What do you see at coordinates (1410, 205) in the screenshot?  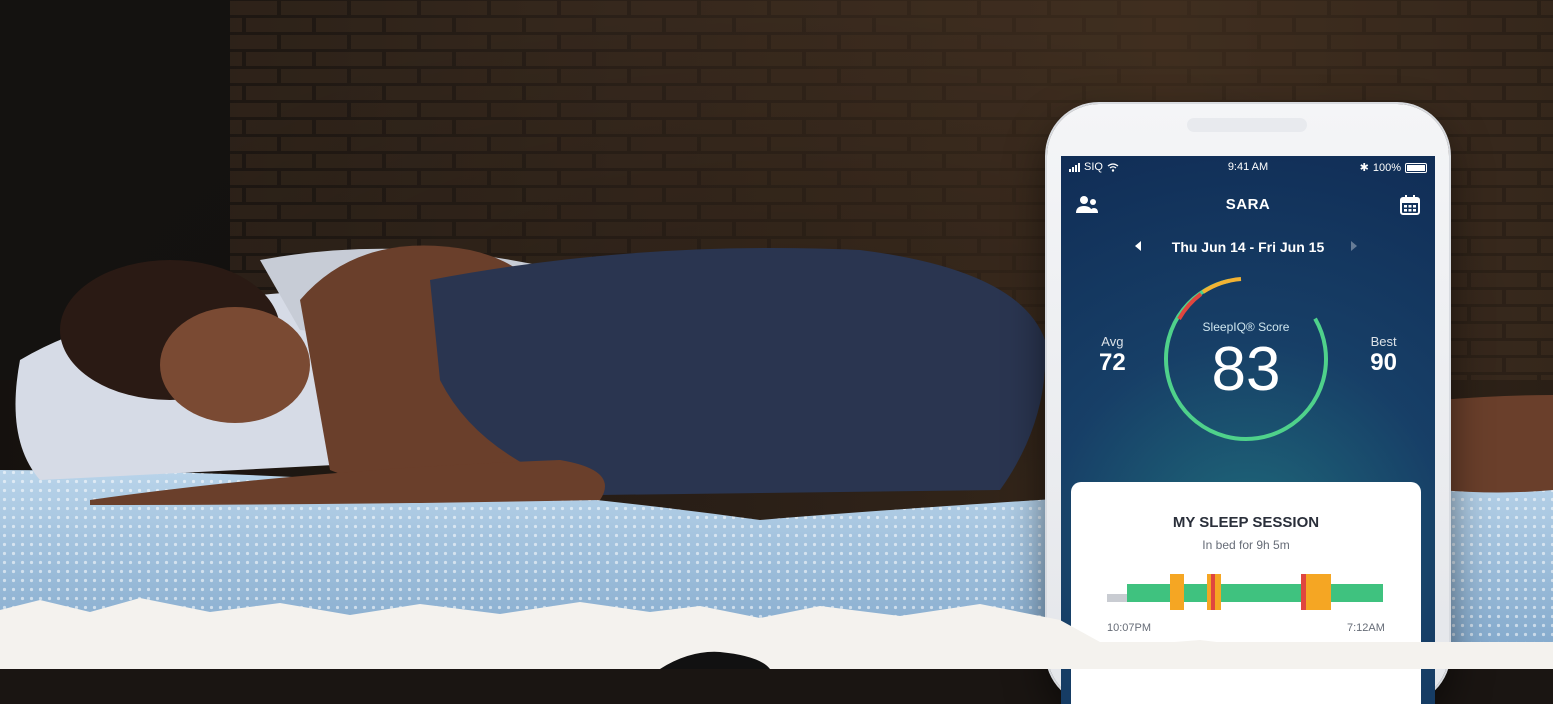 I see `calendar-icon` at bounding box center [1410, 205].